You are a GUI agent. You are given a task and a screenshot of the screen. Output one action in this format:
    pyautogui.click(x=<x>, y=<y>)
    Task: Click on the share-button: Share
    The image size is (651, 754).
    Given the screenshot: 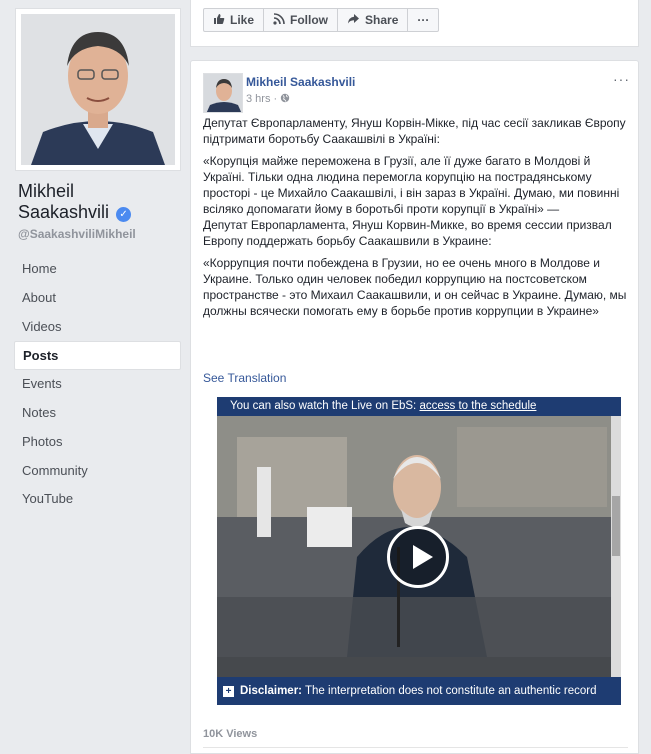 What is the action you would take?
    pyautogui.click(x=373, y=20)
    